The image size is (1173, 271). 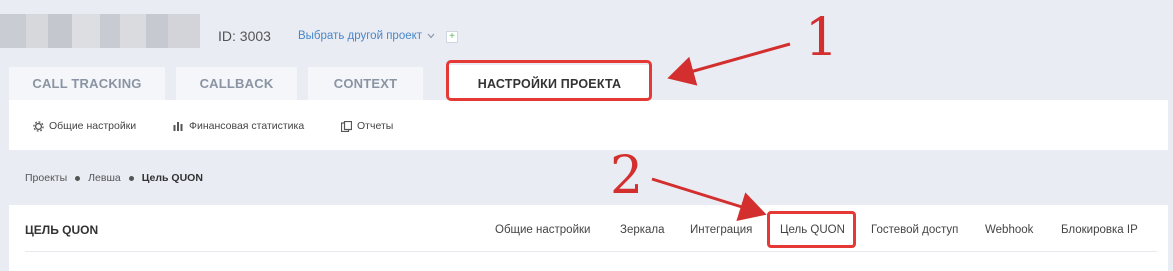 What do you see at coordinates (721, 131) in the screenshot?
I see `annotation-arrows` at bounding box center [721, 131].